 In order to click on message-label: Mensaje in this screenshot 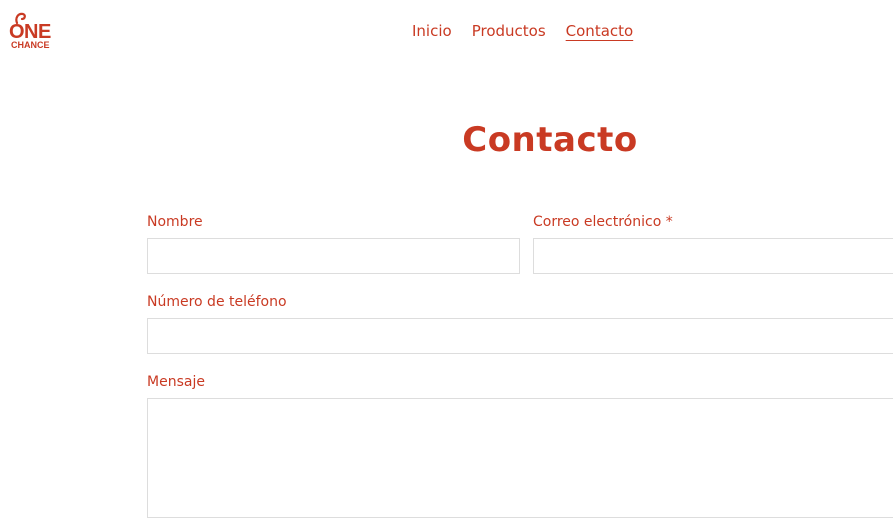, I will do `click(176, 382)`.